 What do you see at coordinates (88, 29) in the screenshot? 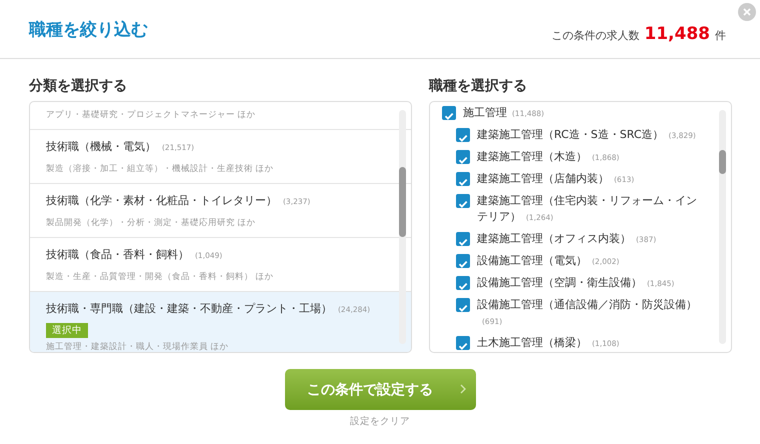
I see `modal-title: 職種を絞り込む` at bounding box center [88, 29].